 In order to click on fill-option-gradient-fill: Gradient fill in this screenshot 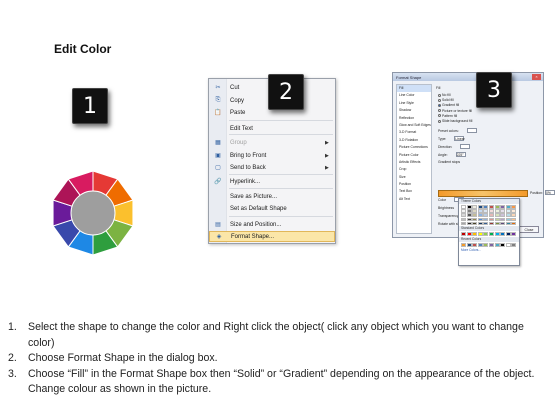, I will do `click(448, 105)`.